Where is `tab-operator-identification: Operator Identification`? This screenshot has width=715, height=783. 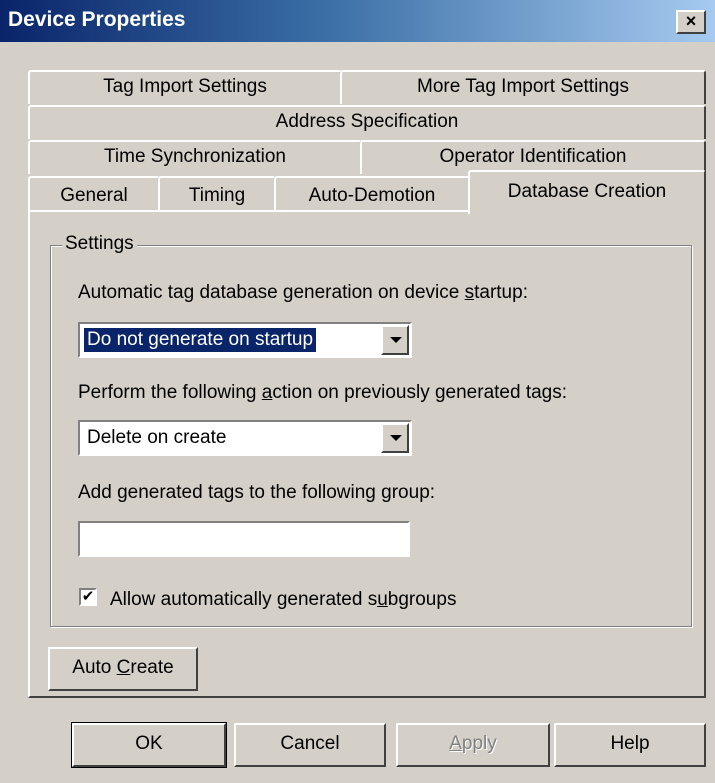
tab-operator-identification: Operator Identification is located at coordinates (533, 157).